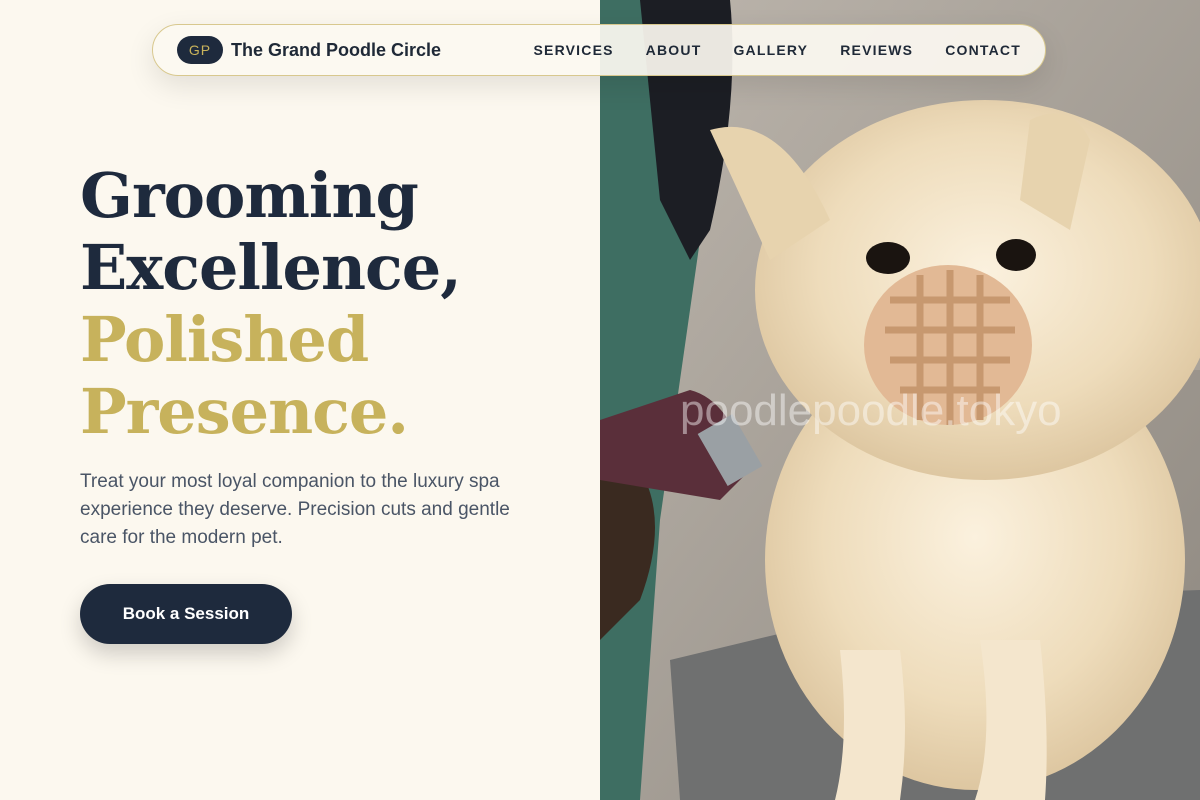 The height and width of the screenshot is (800, 1200). Describe the element at coordinates (186, 614) in the screenshot. I see `book-session-button: Book a Session` at that location.